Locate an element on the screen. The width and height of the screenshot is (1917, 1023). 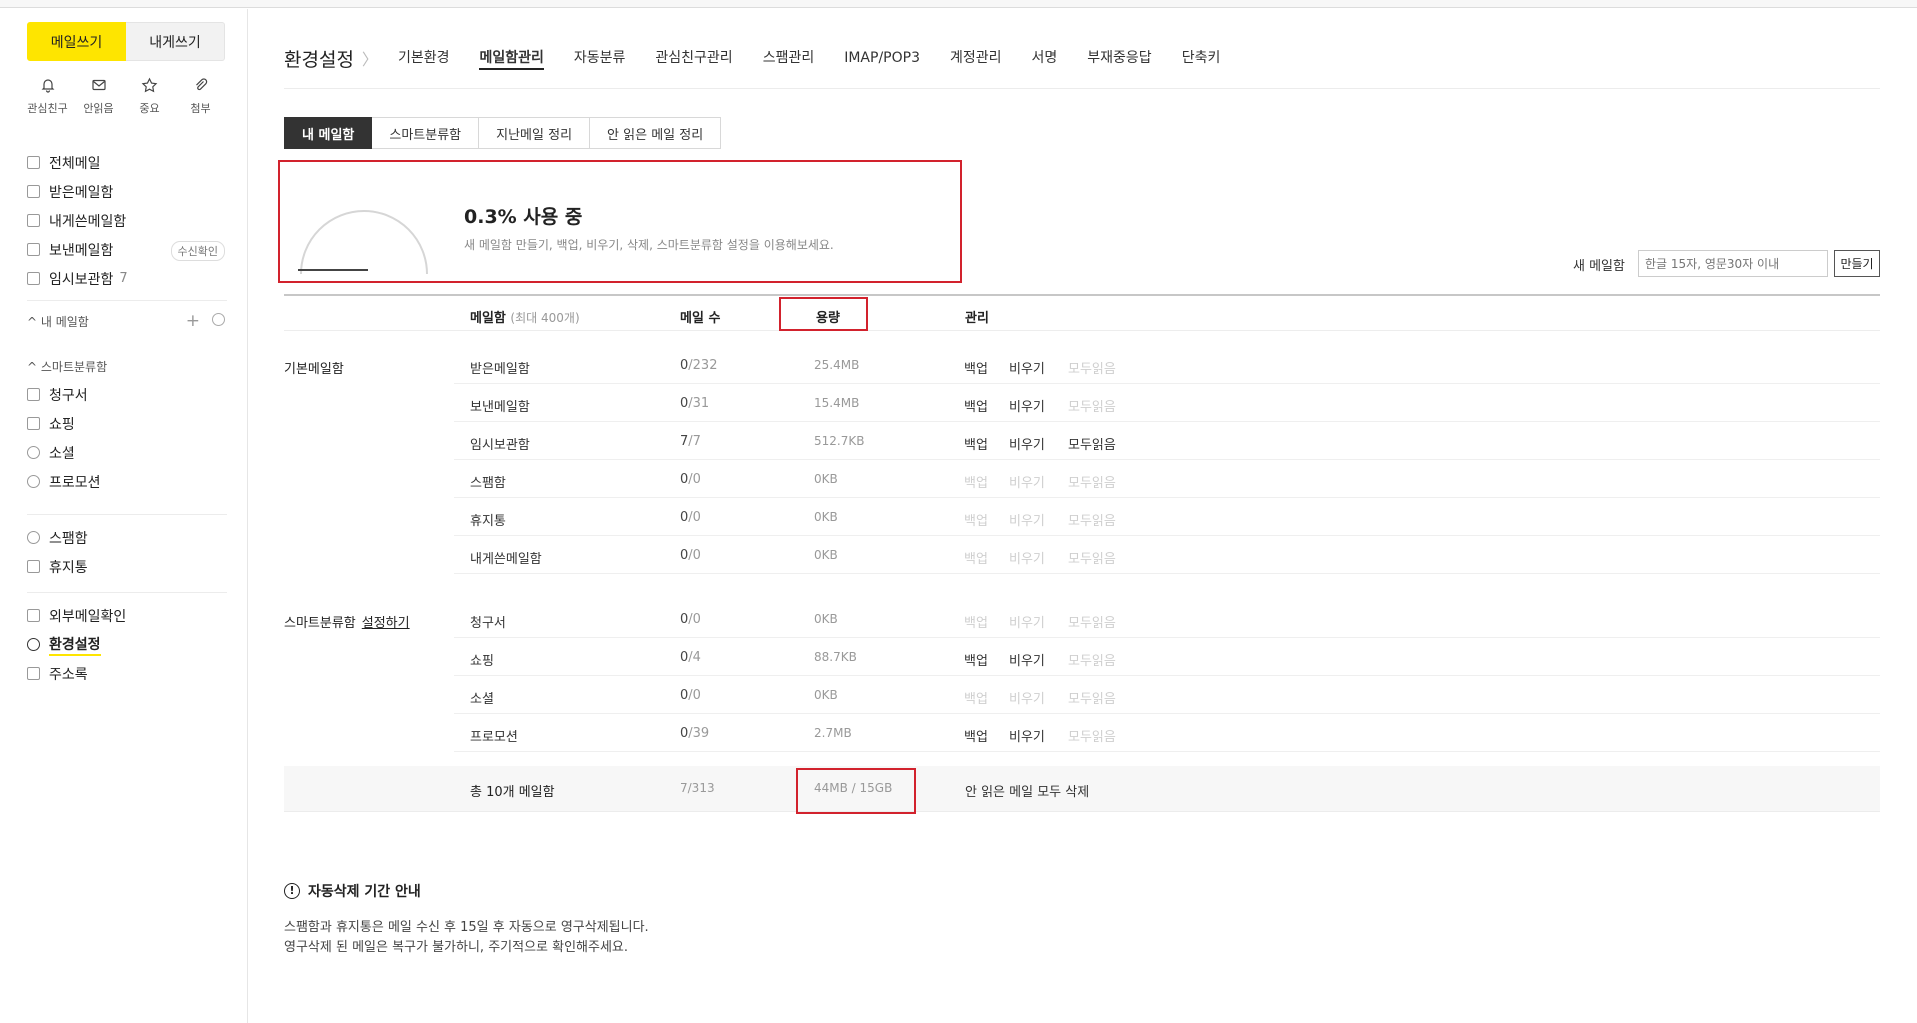
nav-auto-sort: 자동분류 is located at coordinates (600, 58).